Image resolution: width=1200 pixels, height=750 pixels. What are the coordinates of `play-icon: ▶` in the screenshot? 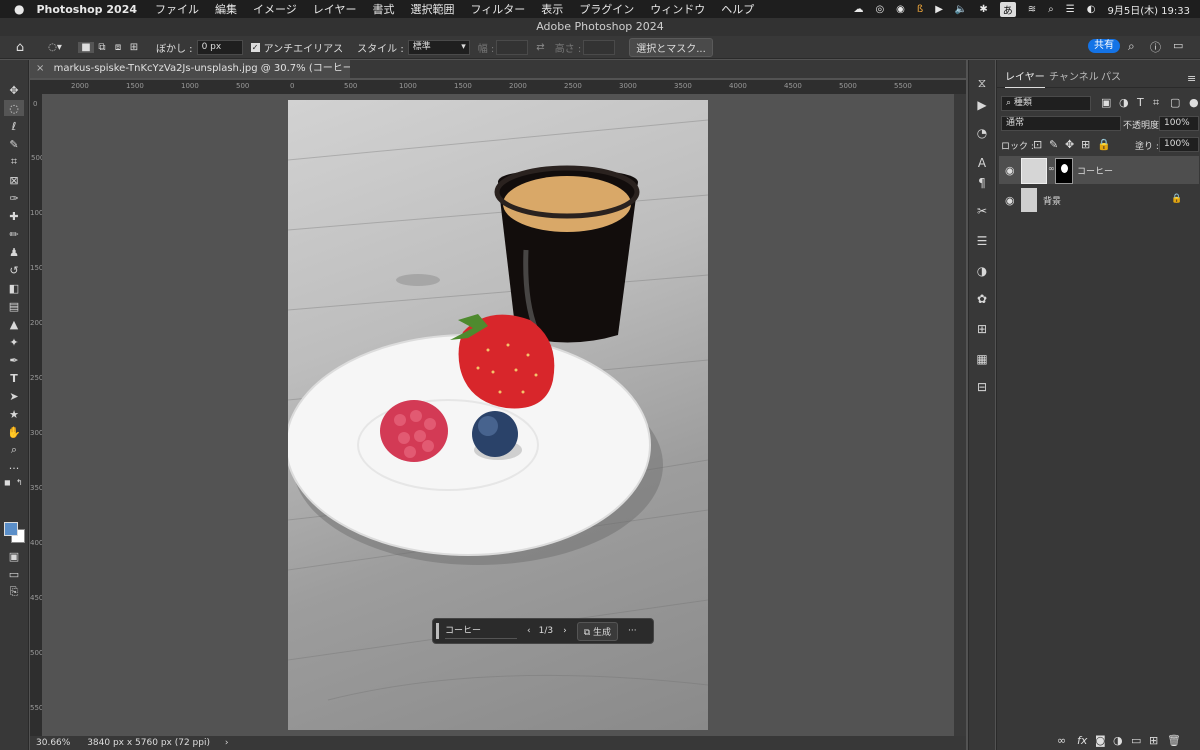 It's located at (939, 9).